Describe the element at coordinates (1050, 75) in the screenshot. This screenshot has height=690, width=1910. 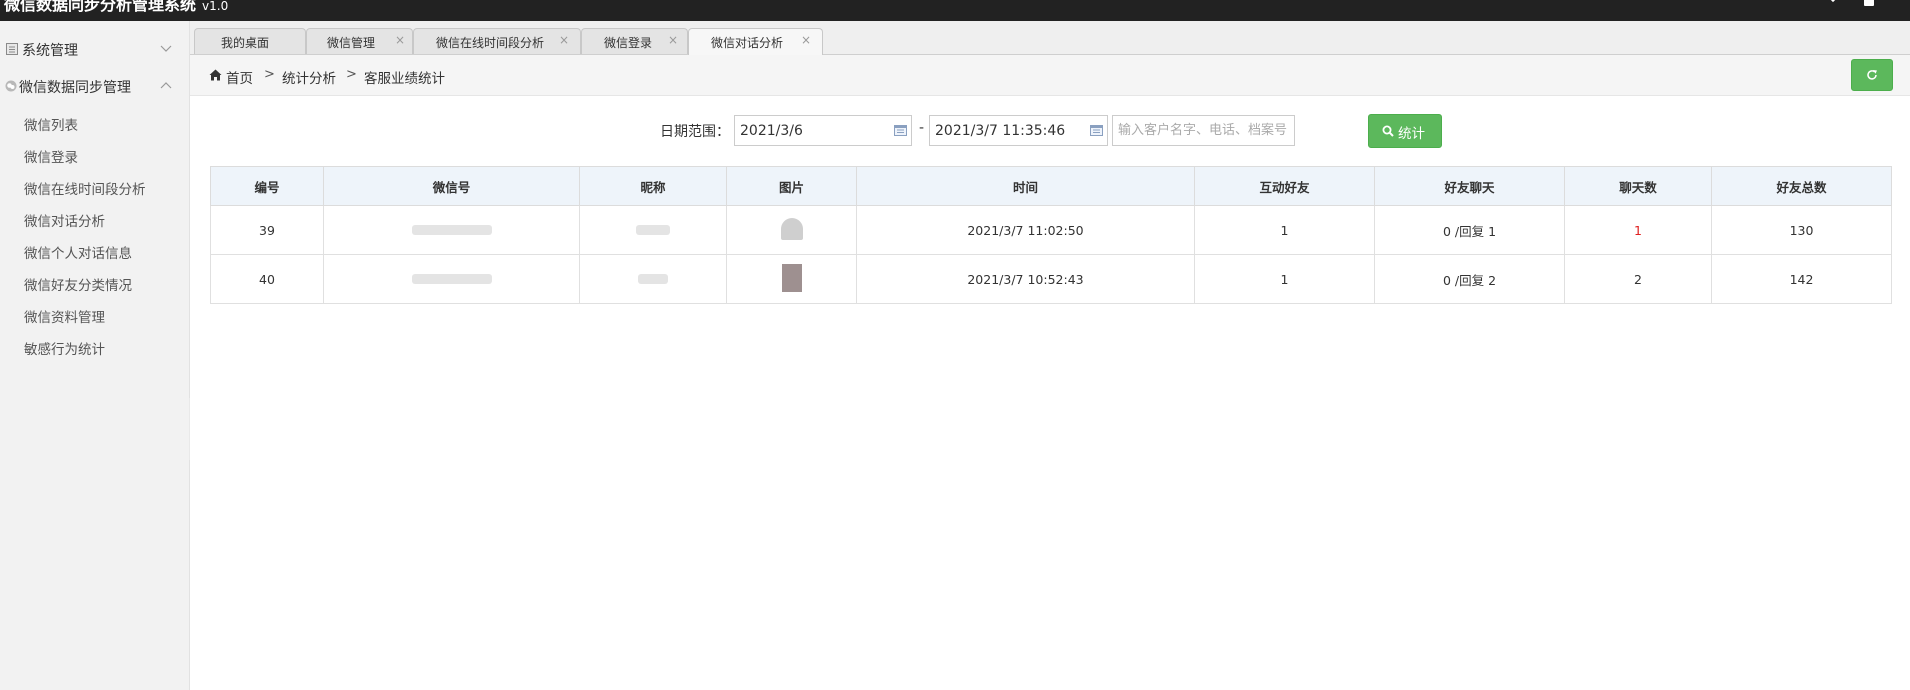
I see `breadcrumb: 首页 > 统计分析 > 客服业绩统计` at that location.